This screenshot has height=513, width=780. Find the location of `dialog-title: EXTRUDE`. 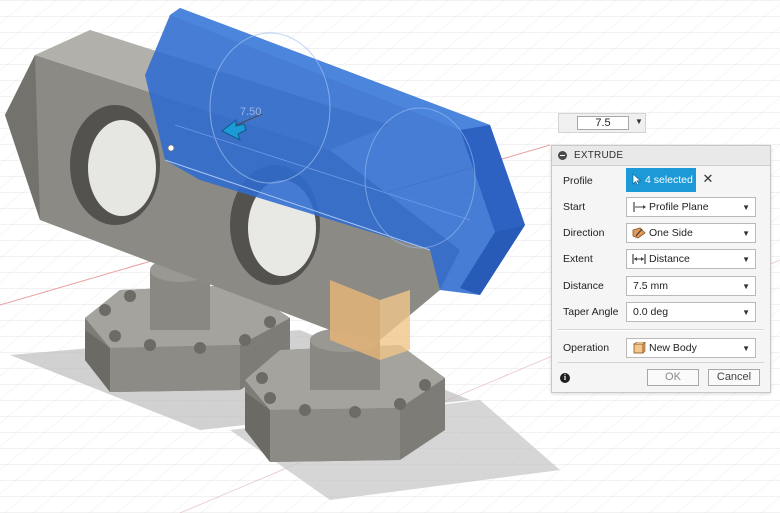

dialog-title: EXTRUDE is located at coordinates (599, 155).